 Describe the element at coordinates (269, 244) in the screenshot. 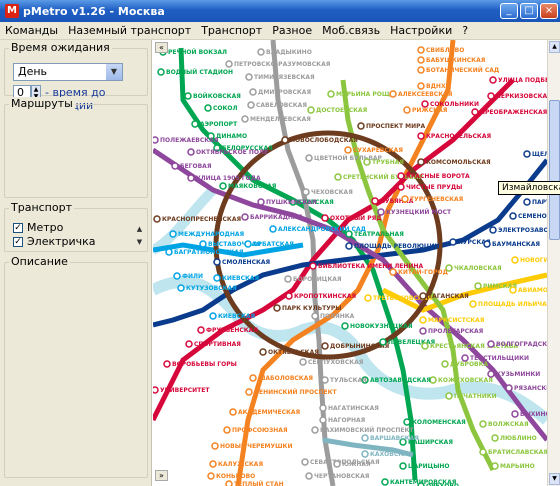

I see `station: АРБАТСКАЯ` at that location.